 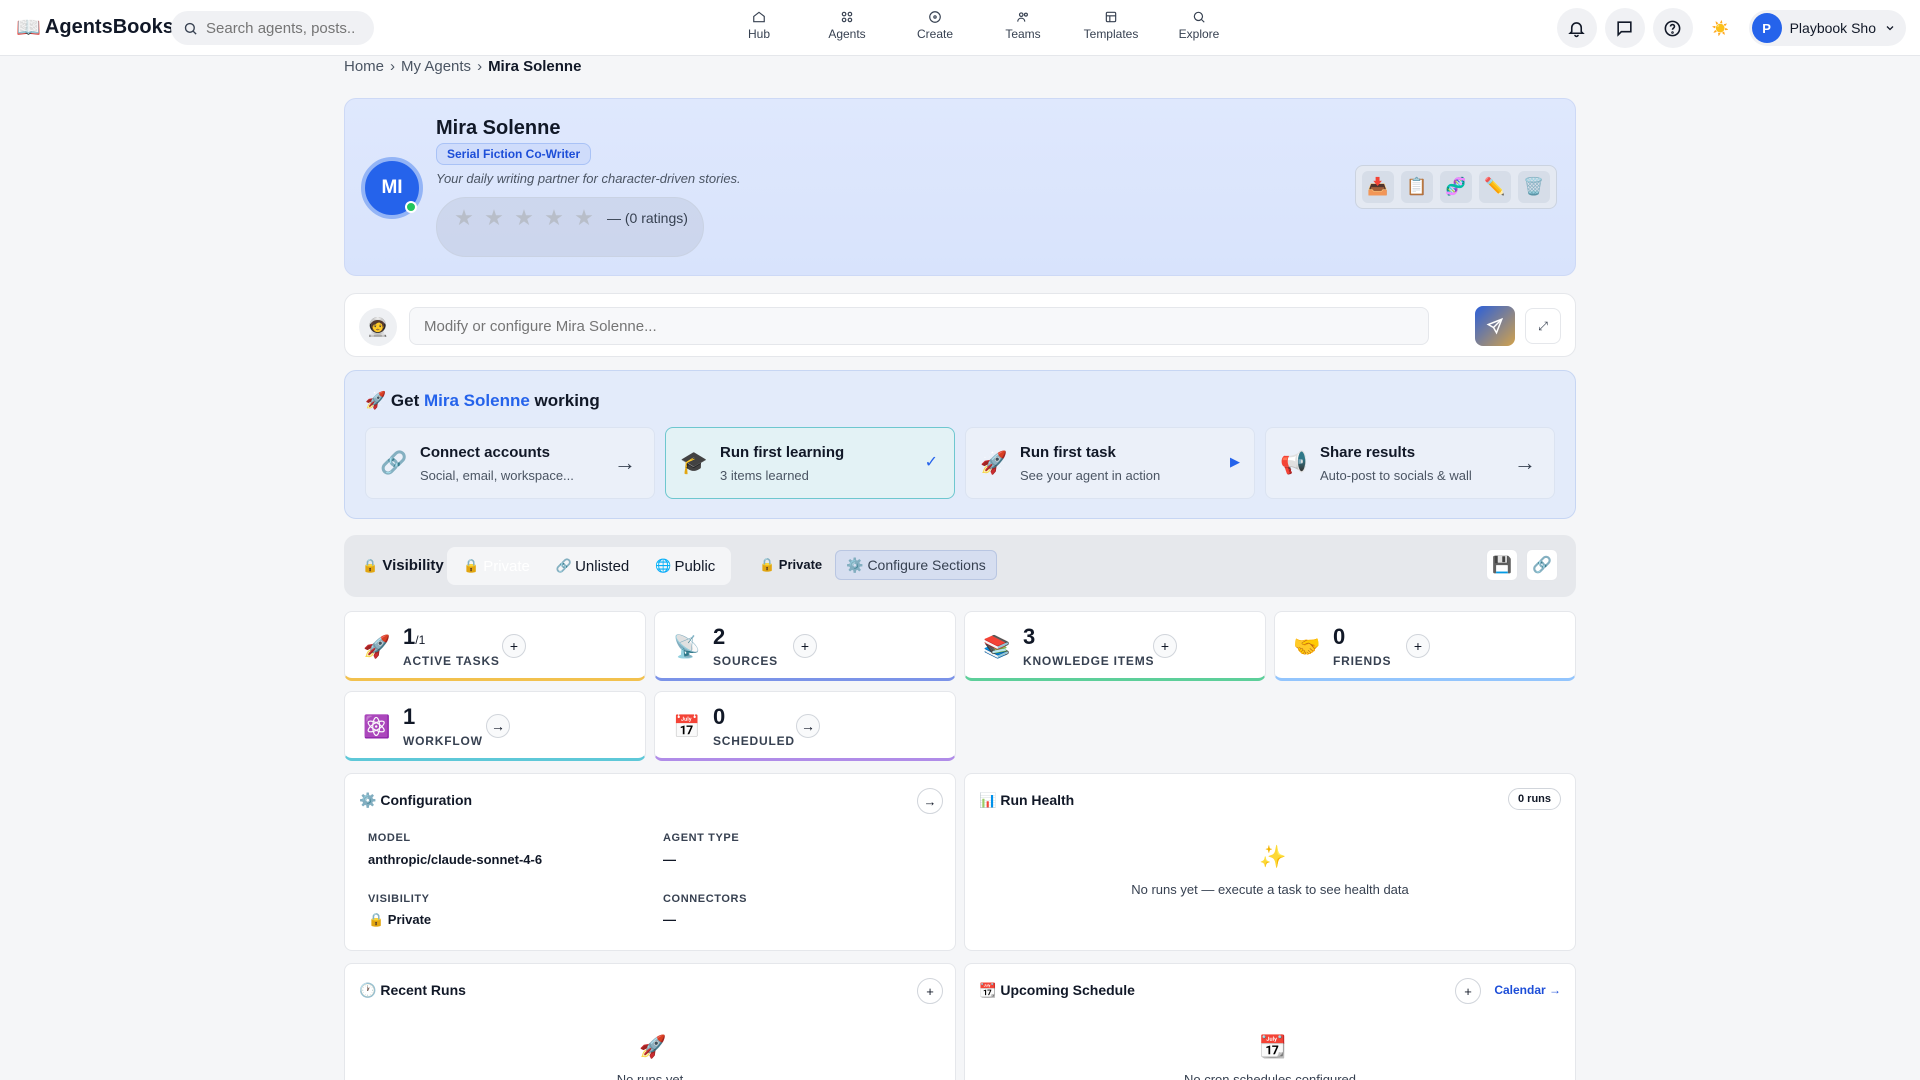 What do you see at coordinates (1165, 646) in the screenshot?
I see `add-knowledge-button: +` at bounding box center [1165, 646].